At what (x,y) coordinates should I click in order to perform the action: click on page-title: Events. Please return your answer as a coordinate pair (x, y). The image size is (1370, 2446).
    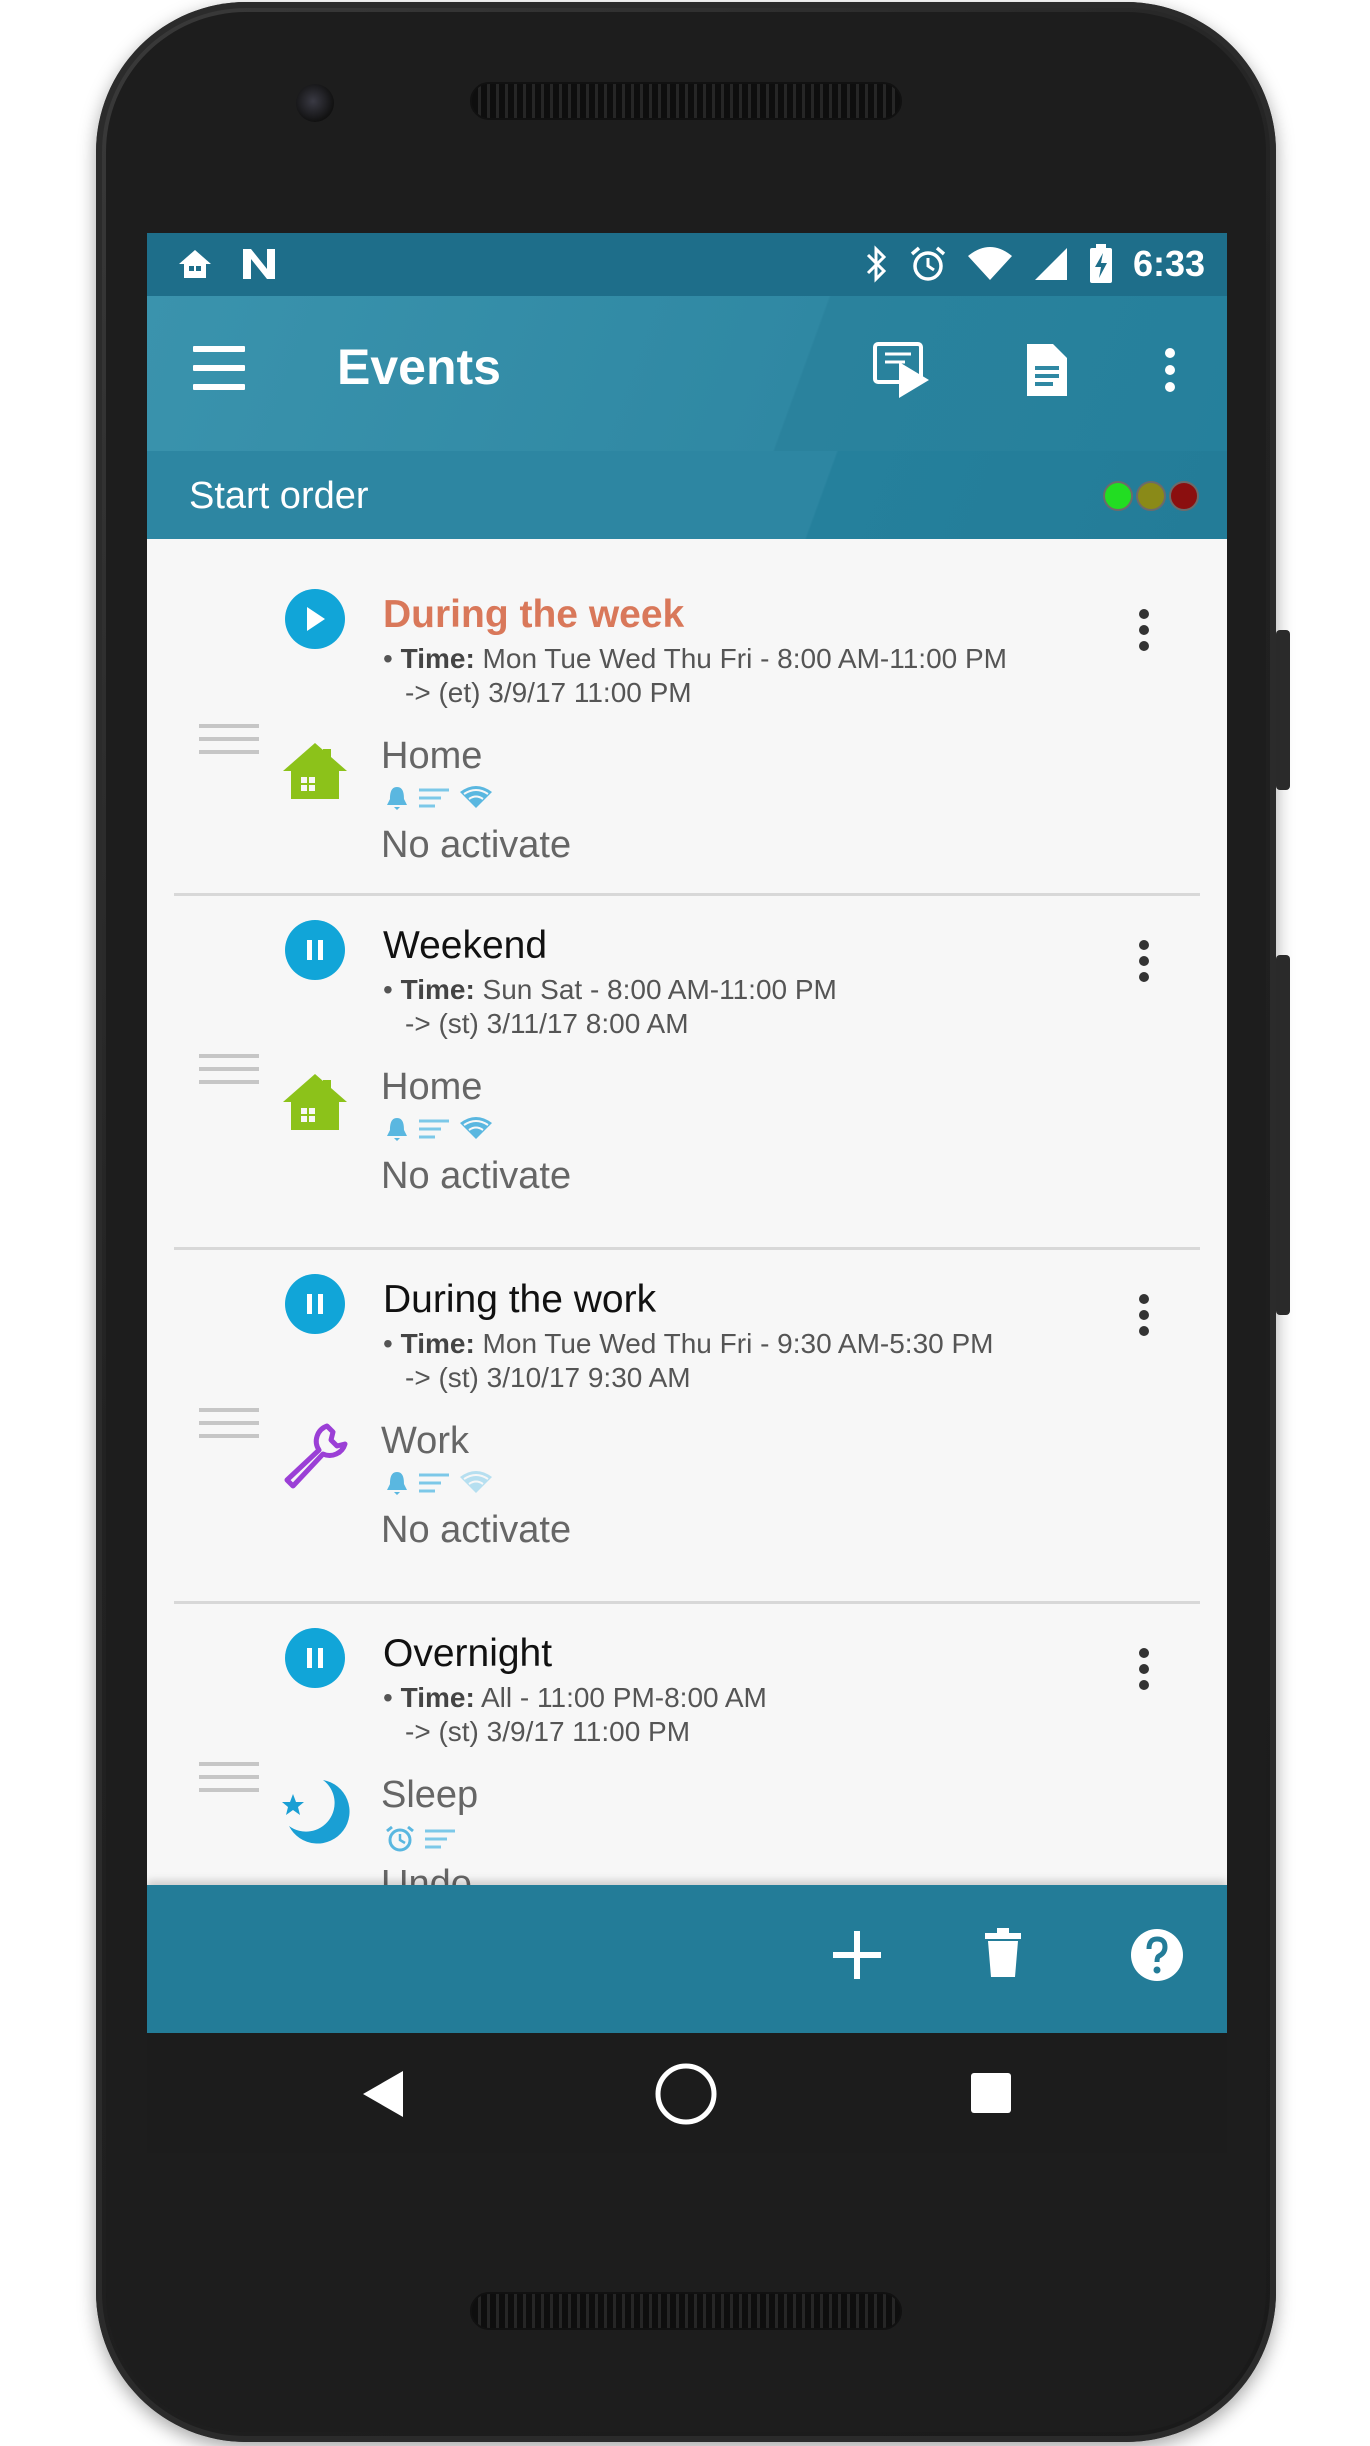
    Looking at the image, I should click on (419, 367).